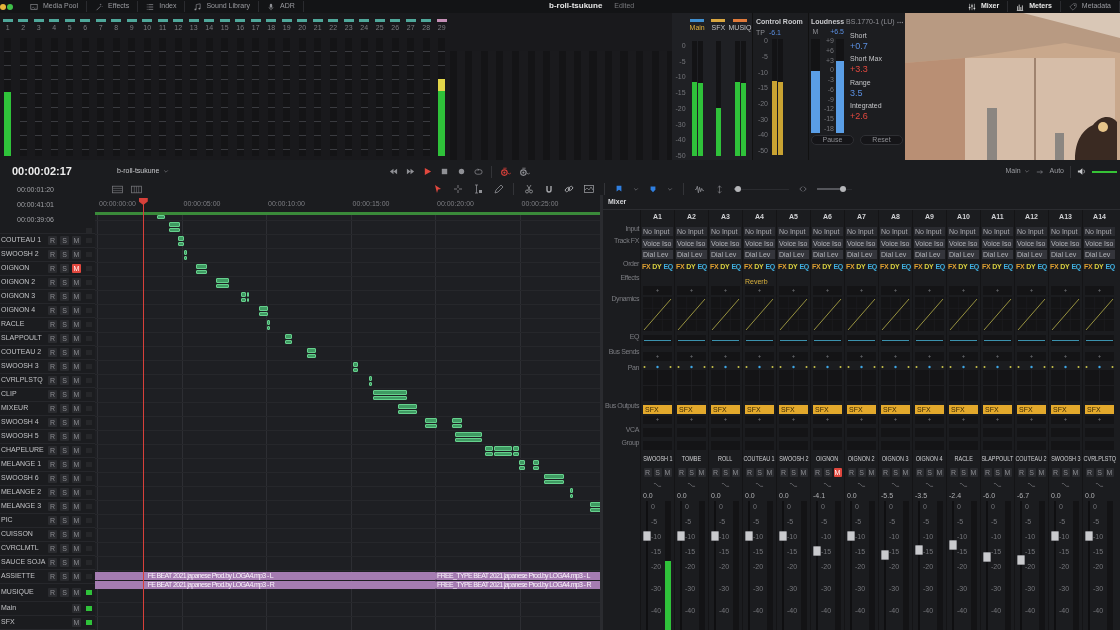 The height and width of the screenshot is (630, 1120). What do you see at coordinates (653, 189) in the screenshot?
I see `marker-icon` at bounding box center [653, 189].